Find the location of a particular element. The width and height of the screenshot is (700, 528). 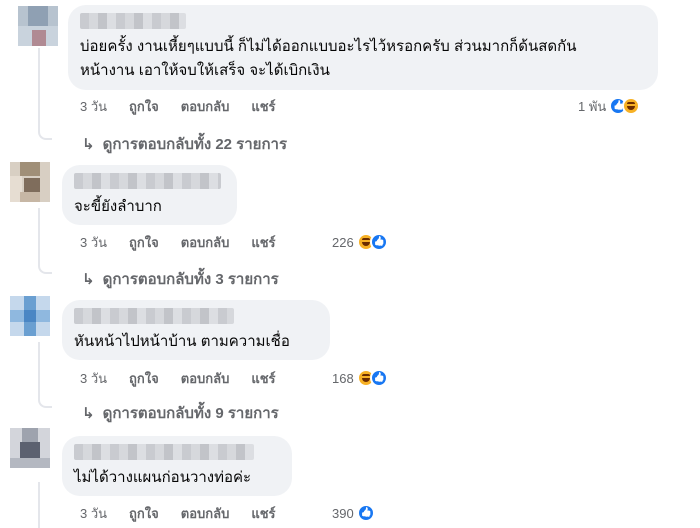

comment-text: หน้างาน เอาให้จบให้เสร็จ จะได้เบิกเงิน is located at coordinates (205, 70).